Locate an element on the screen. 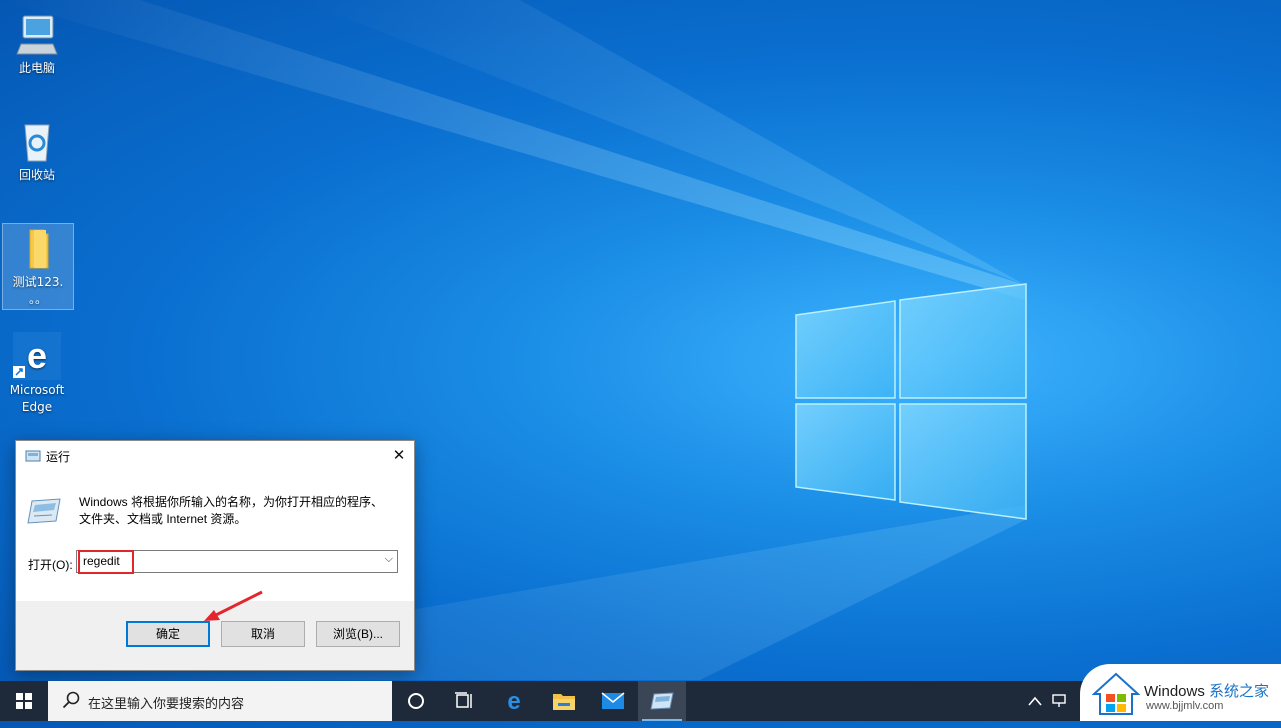  desktop-icon-folder: 测试123. 。。 is located at coordinates (38, 266).